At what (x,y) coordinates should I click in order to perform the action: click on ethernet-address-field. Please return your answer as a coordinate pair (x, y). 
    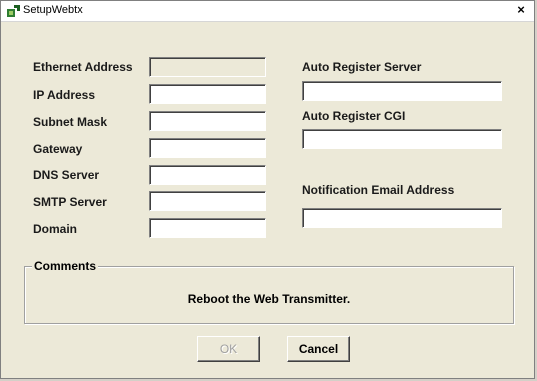
    Looking at the image, I should click on (207, 67).